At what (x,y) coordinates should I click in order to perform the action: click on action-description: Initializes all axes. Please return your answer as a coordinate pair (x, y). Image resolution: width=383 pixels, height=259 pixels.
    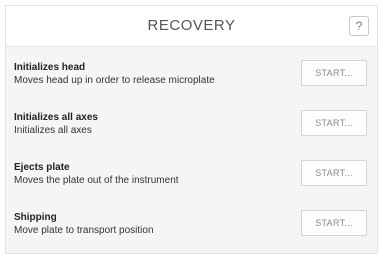
    Looking at the image, I should click on (53, 130).